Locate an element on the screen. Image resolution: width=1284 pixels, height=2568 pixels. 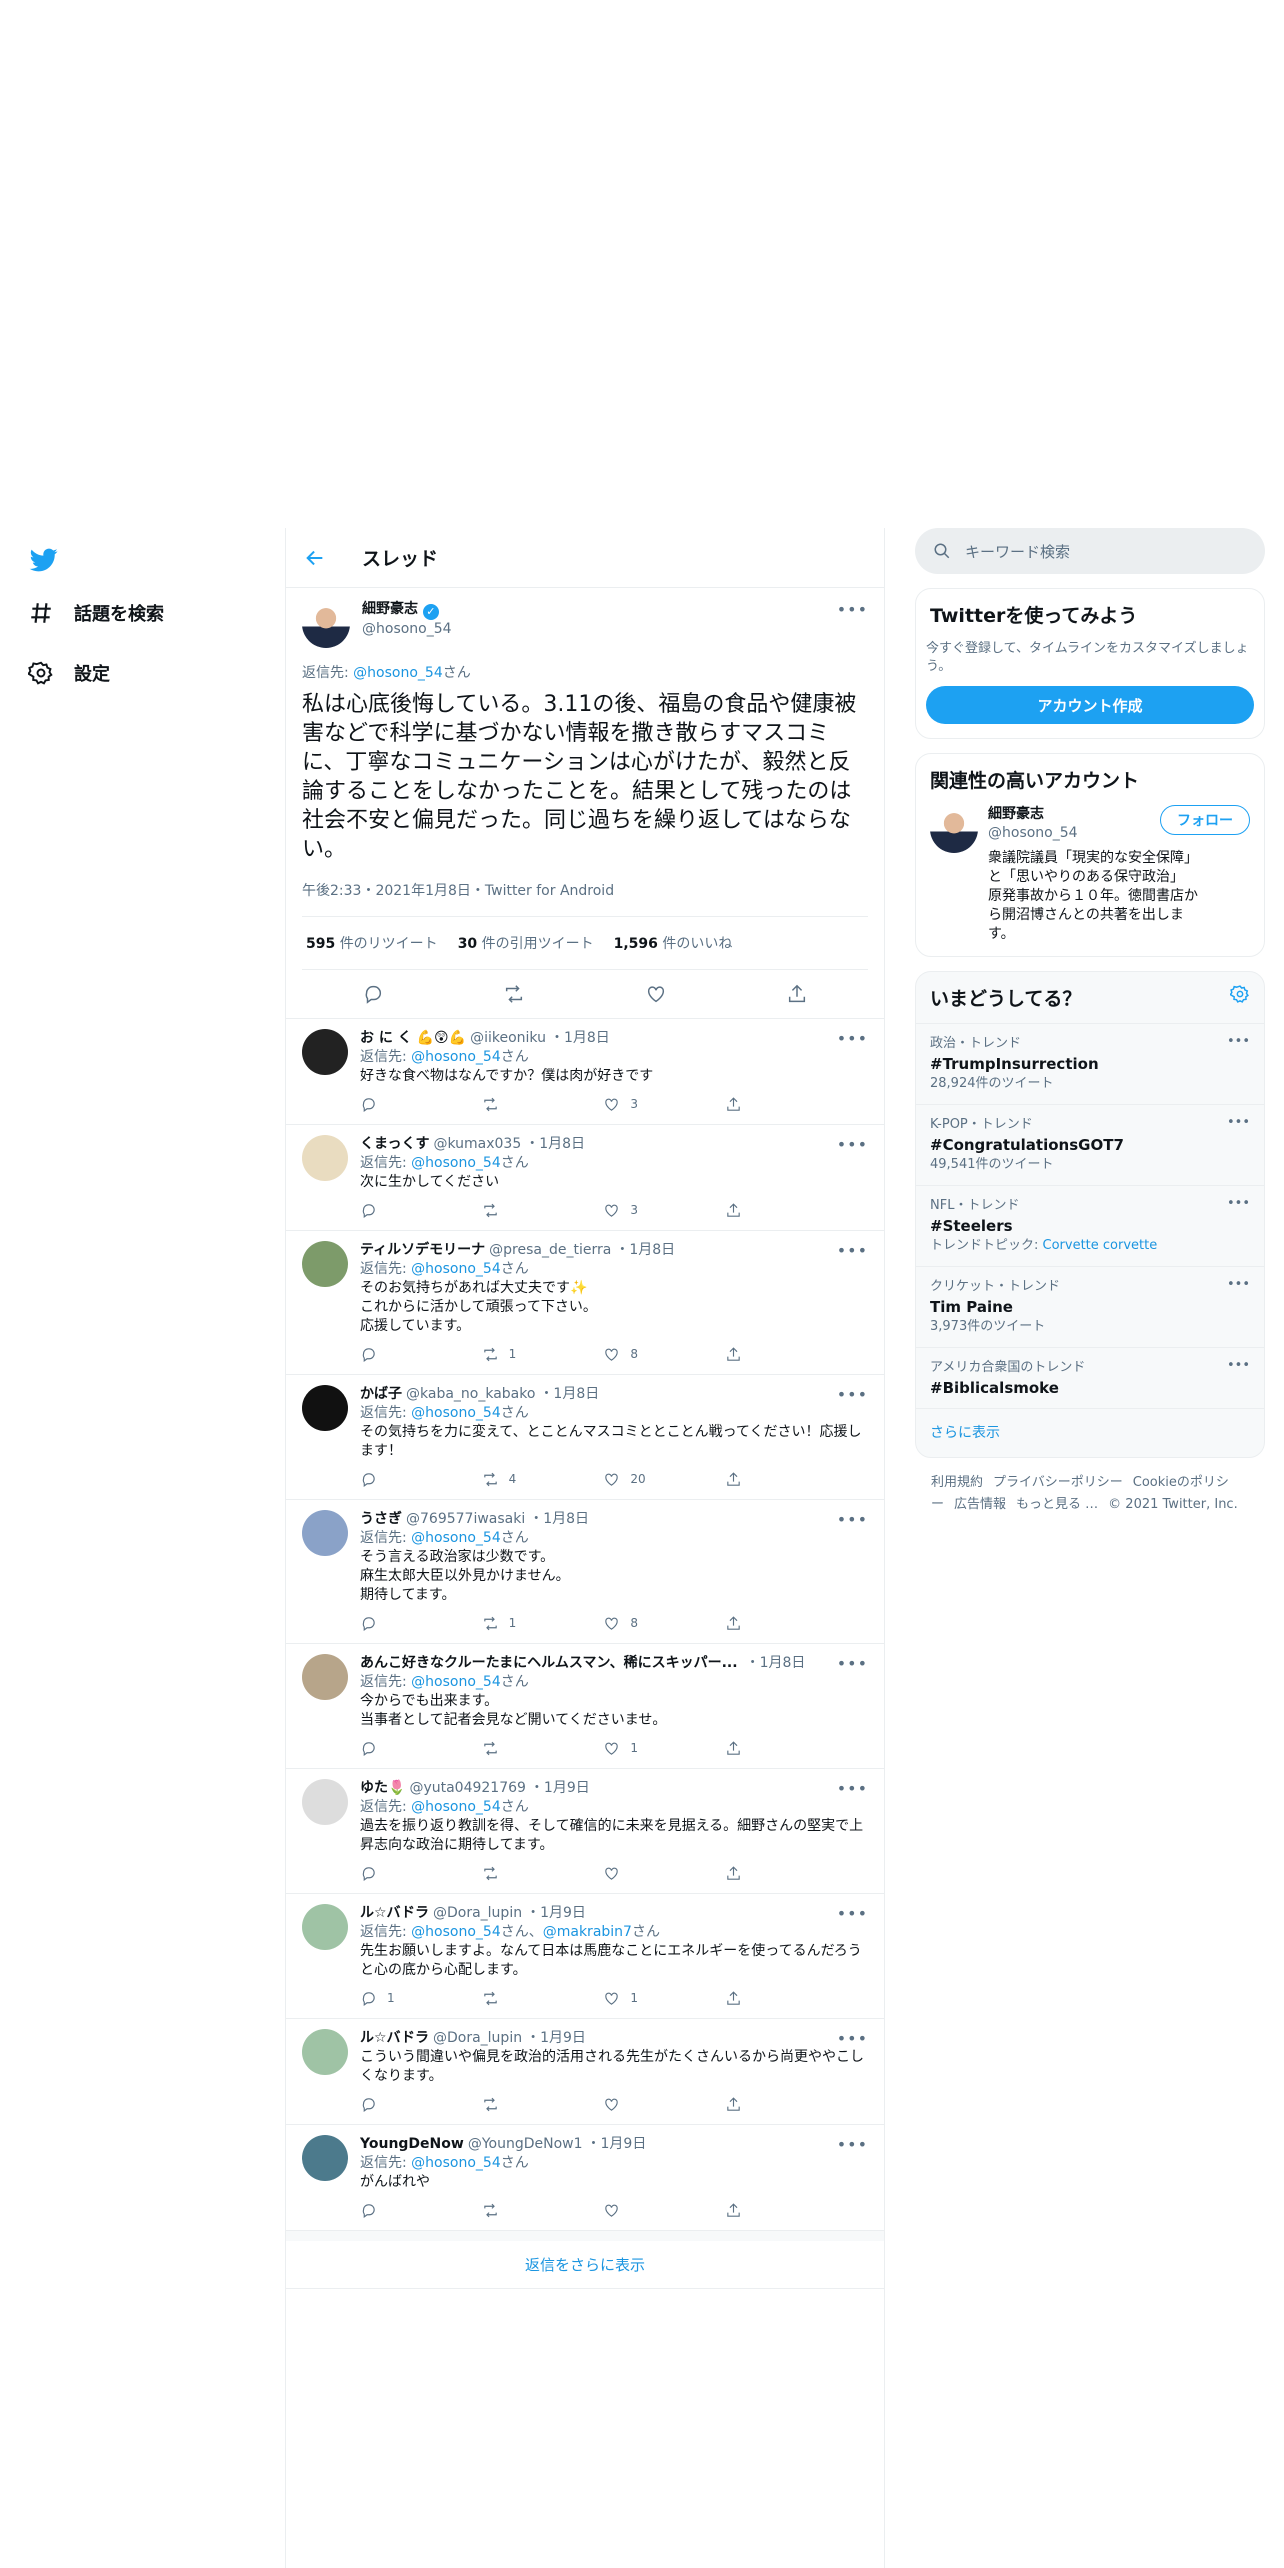
reply-author-name: ゆた🌷 is located at coordinates (382, 1788).